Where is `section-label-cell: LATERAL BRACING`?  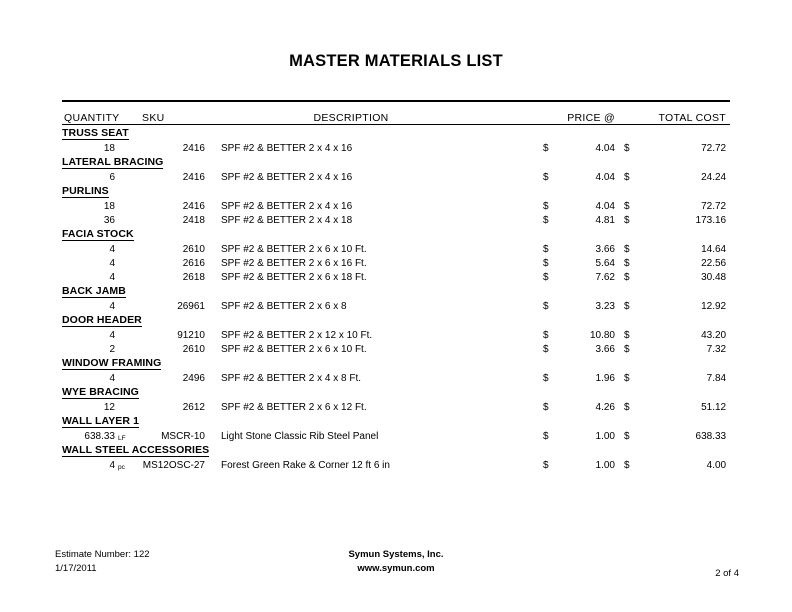 section-label-cell: LATERAL BRACING is located at coordinates (396, 161).